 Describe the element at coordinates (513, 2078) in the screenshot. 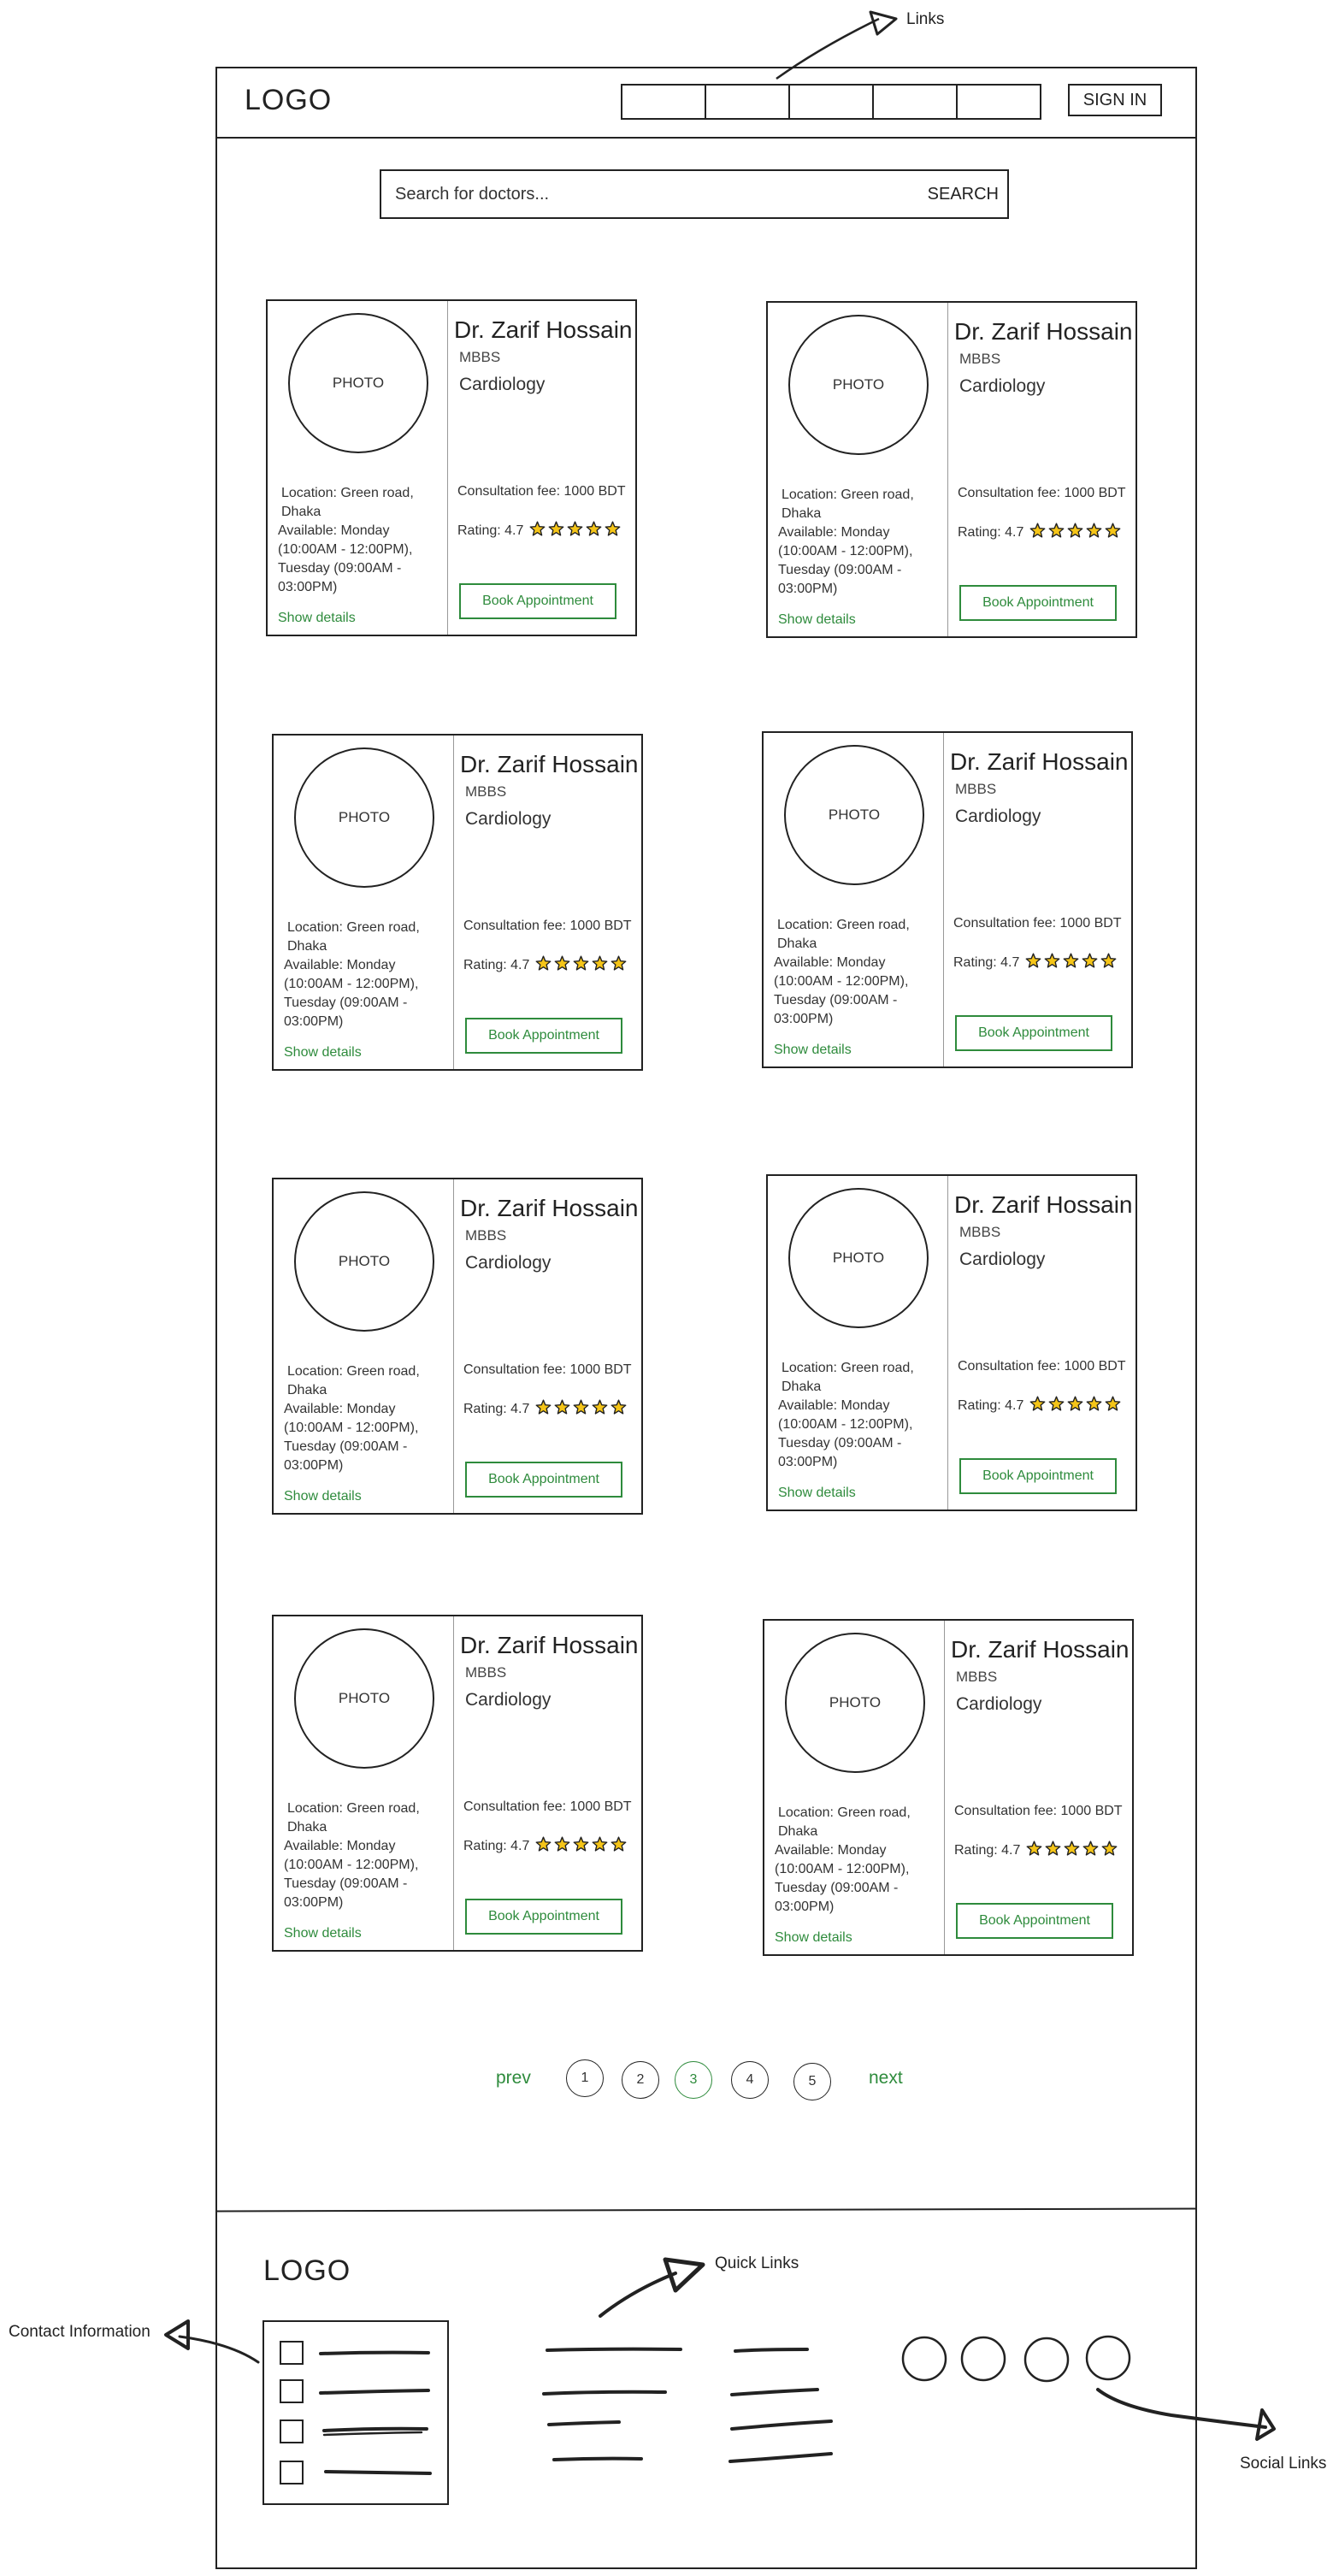

I see `pagination-prev: prev` at that location.